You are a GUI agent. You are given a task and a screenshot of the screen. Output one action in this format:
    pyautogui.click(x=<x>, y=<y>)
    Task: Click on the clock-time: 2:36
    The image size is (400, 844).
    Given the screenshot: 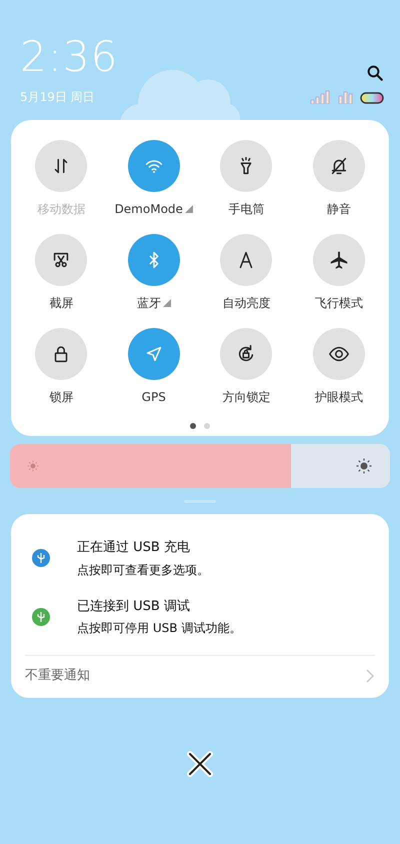 What is the action you would take?
    pyautogui.click(x=69, y=57)
    